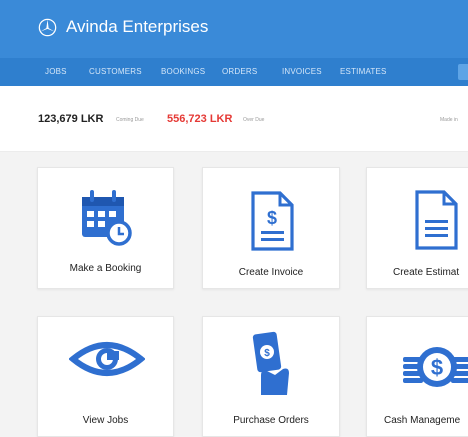 This screenshot has width=468, height=437. What do you see at coordinates (105, 268) in the screenshot?
I see `tile-label: Make a Booking` at bounding box center [105, 268].